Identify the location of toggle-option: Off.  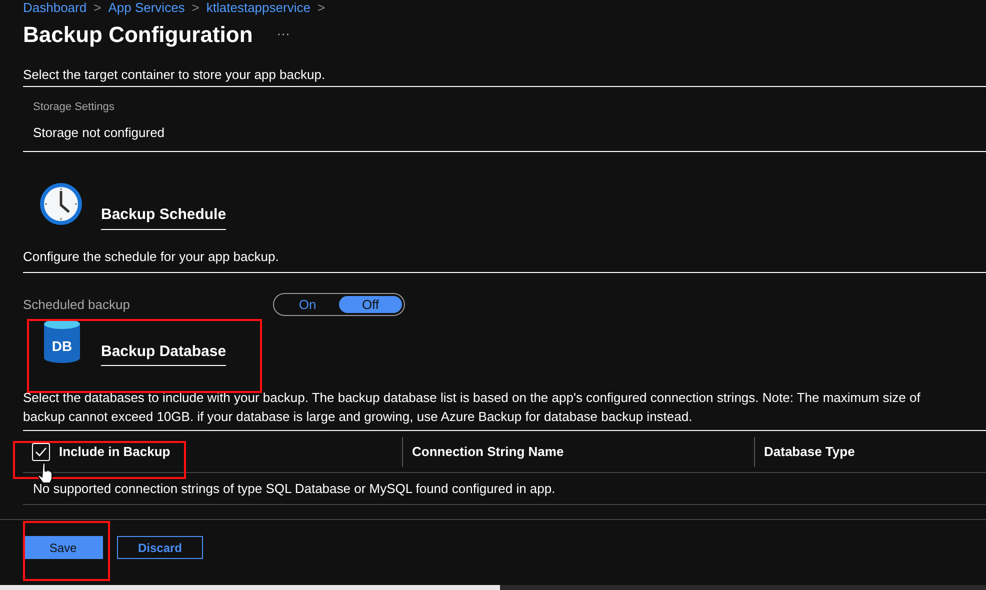
(370, 304).